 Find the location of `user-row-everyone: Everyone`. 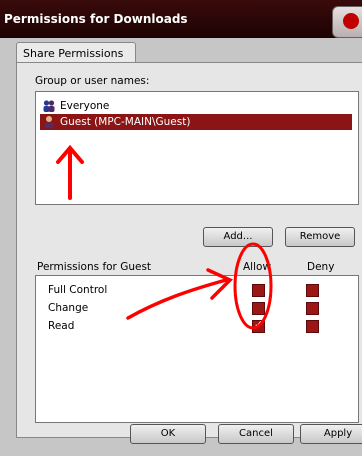

user-row-everyone: Everyone is located at coordinates (196, 106).